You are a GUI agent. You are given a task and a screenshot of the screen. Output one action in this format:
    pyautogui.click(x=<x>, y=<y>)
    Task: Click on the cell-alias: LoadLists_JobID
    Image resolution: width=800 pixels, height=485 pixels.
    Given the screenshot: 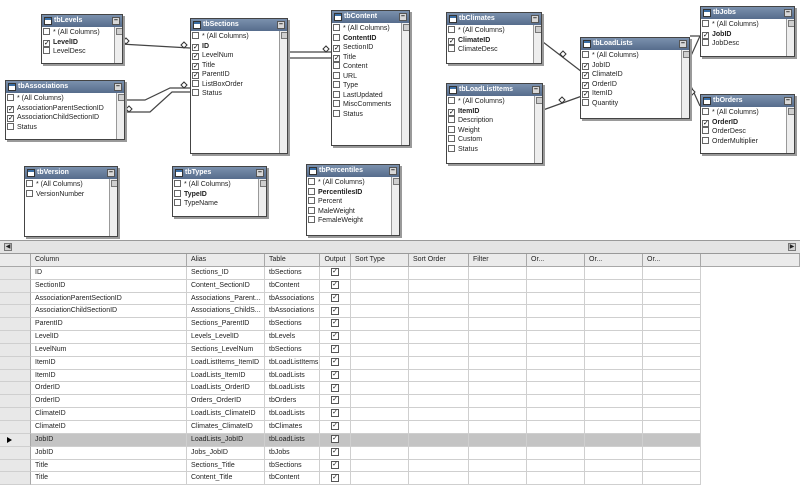 What is the action you would take?
    pyautogui.click(x=226, y=440)
    